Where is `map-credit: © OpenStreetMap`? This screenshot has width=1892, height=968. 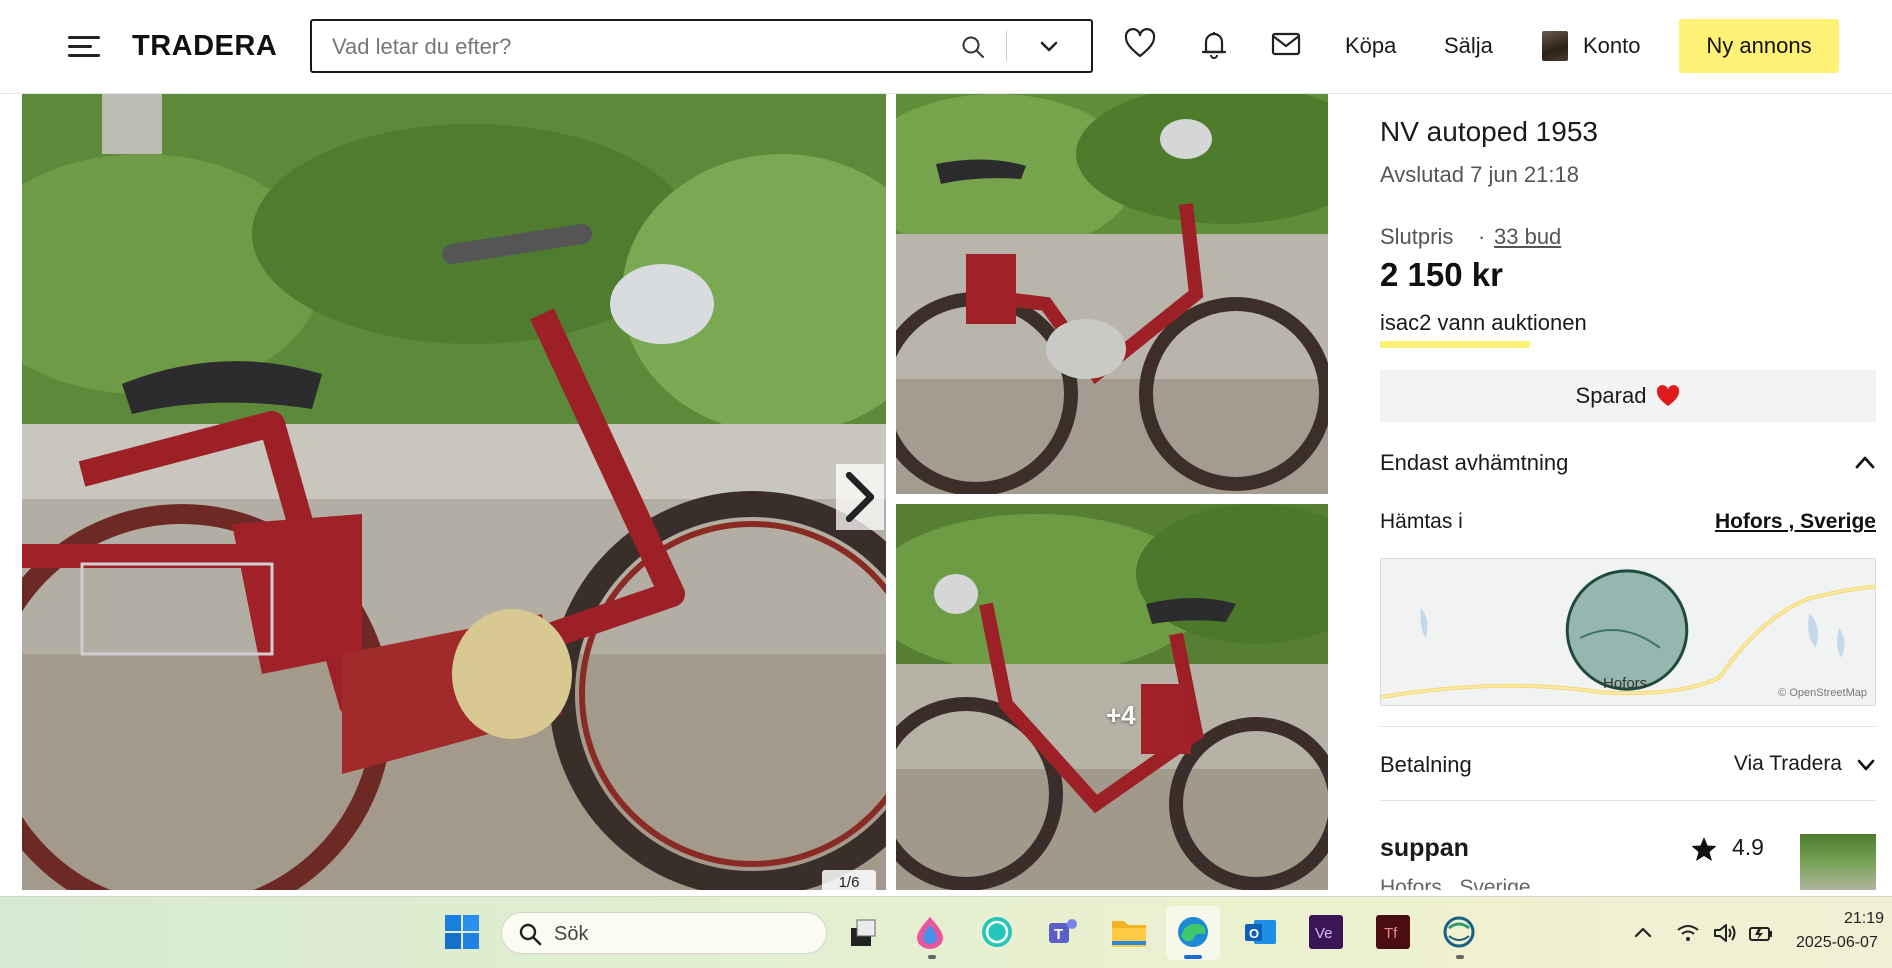 map-credit: © OpenStreetMap is located at coordinates (1822, 693).